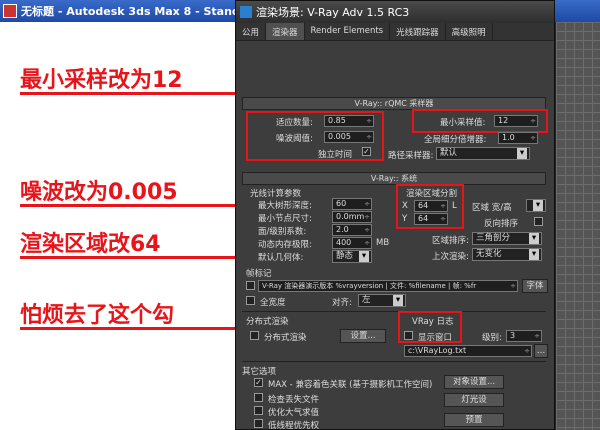  I want to click on perspective-viewport, so click(577, 226).